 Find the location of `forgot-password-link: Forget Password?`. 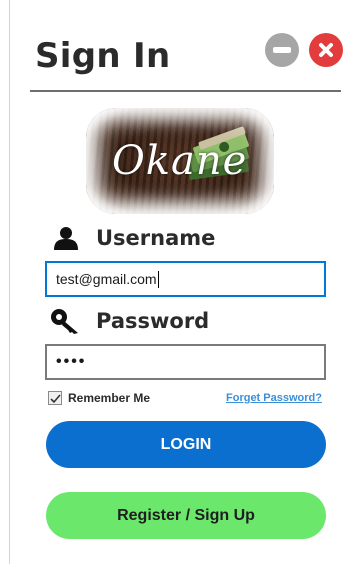

forgot-password-link: Forget Password? is located at coordinates (274, 398).